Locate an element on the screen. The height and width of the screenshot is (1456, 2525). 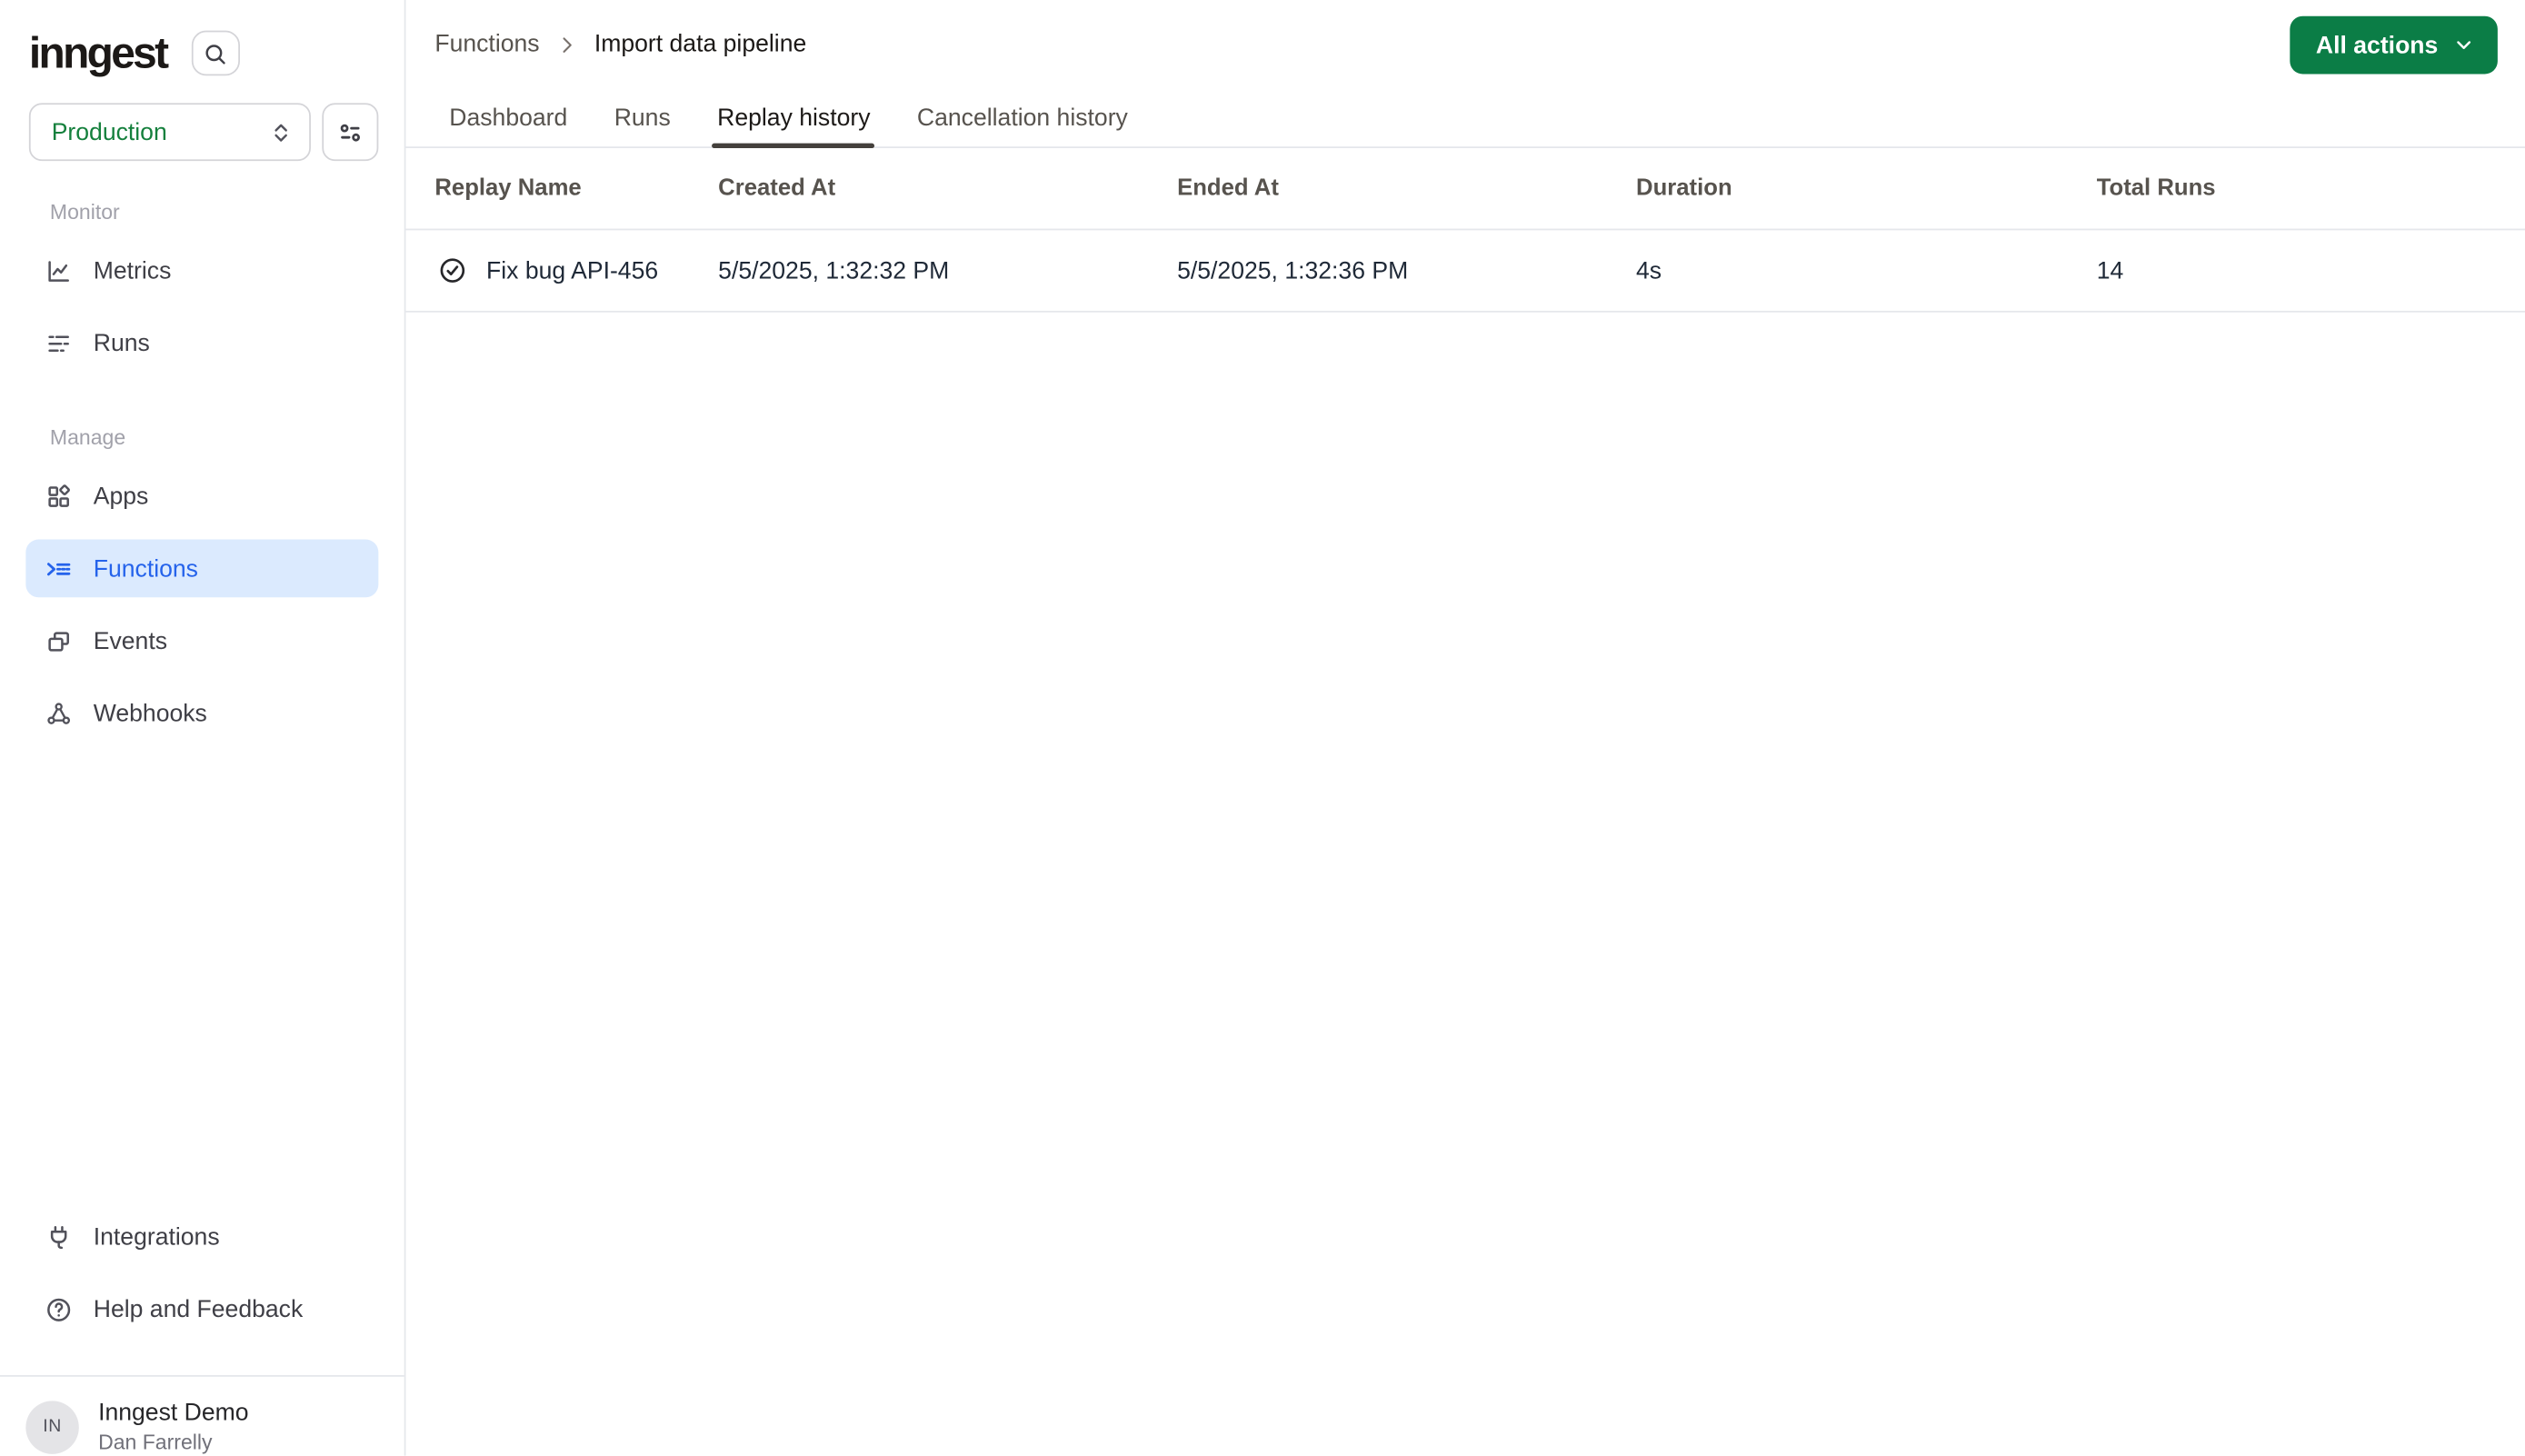
sidebar-item-label: Help and Feedback is located at coordinates (199, 1309).